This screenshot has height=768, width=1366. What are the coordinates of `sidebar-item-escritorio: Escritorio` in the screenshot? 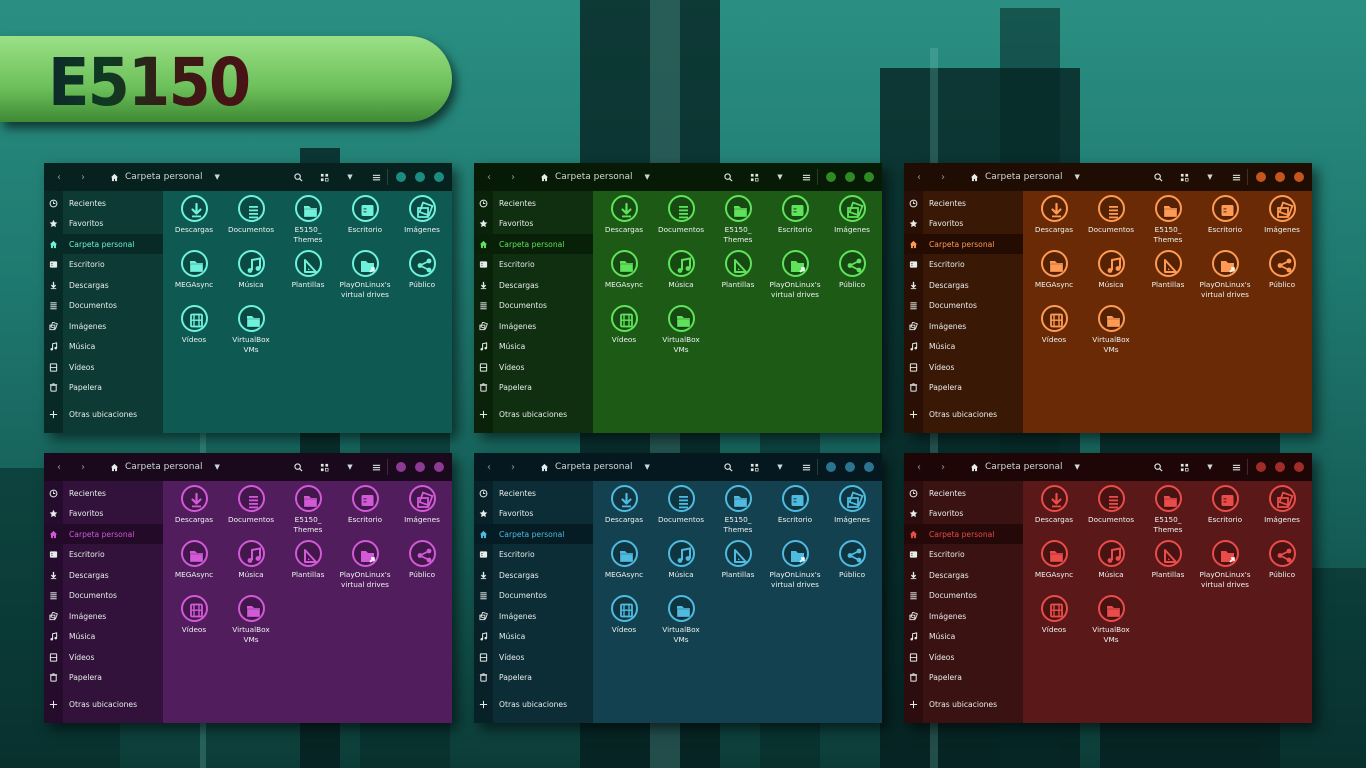 It's located at (533, 265).